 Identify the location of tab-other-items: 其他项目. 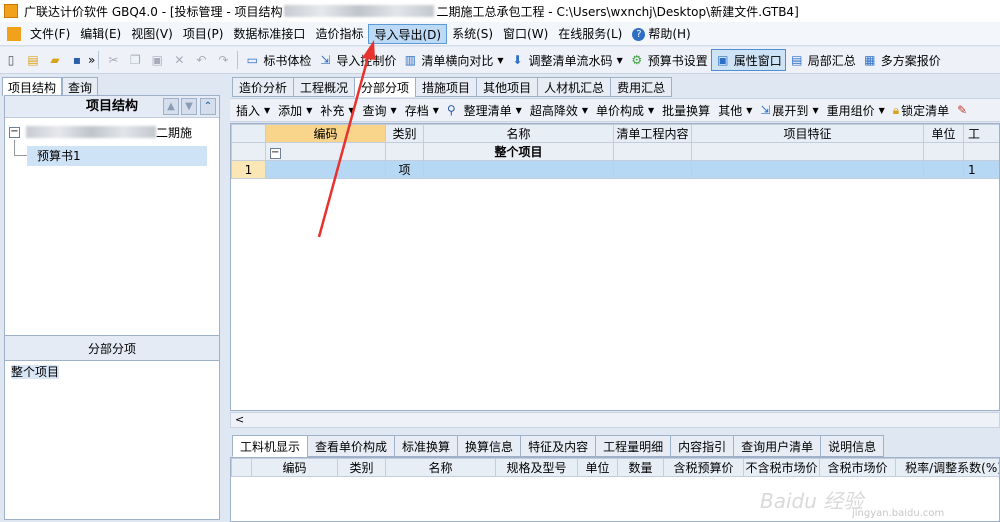
(507, 87).